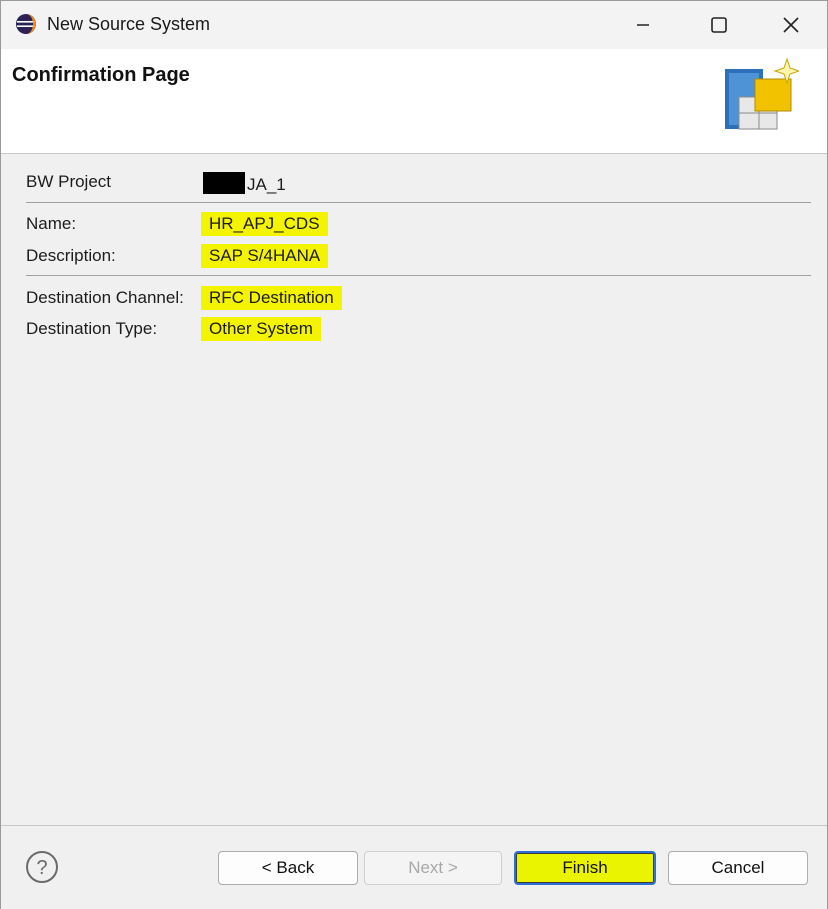  What do you see at coordinates (71, 255) in the screenshot?
I see `description-label: Description:` at bounding box center [71, 255].